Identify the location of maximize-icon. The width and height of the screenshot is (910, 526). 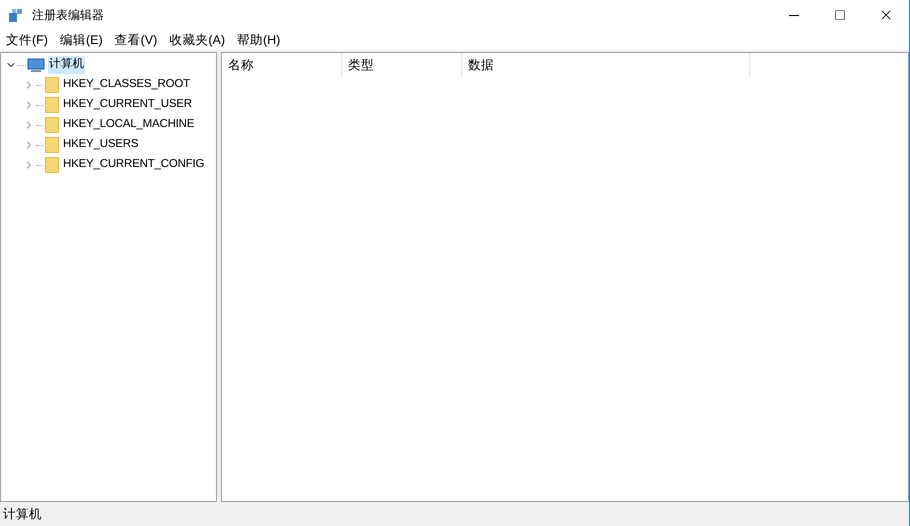
(840, 15).